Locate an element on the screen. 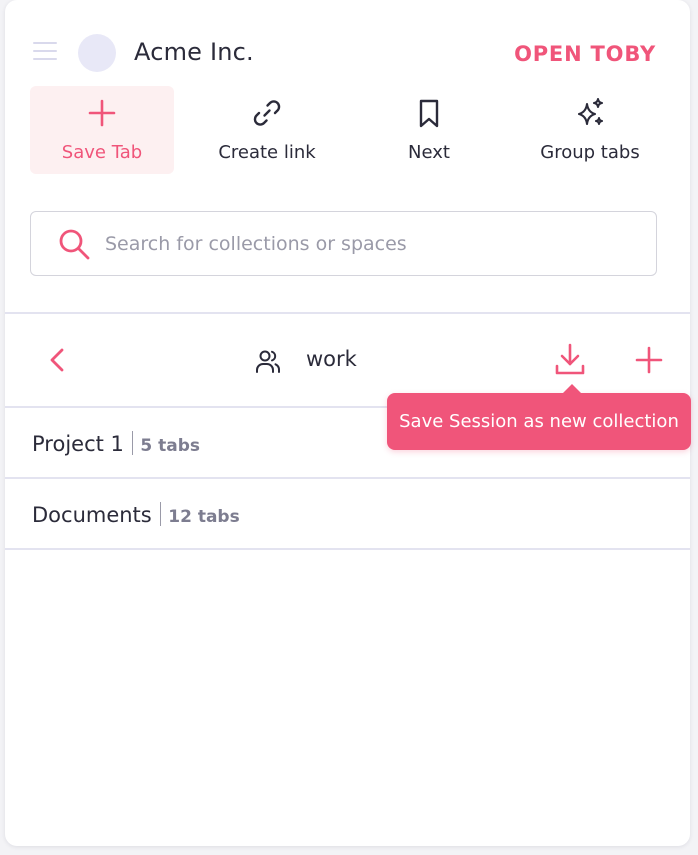  save-tab-label: Save Tab is located at coordinates (102, 152).